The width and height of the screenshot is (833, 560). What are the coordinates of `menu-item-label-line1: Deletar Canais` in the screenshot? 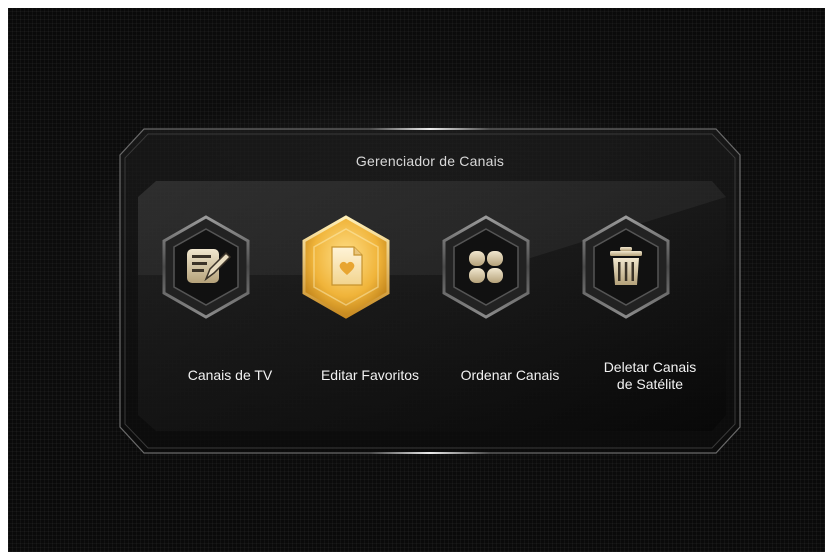 It's located at (650, 367).